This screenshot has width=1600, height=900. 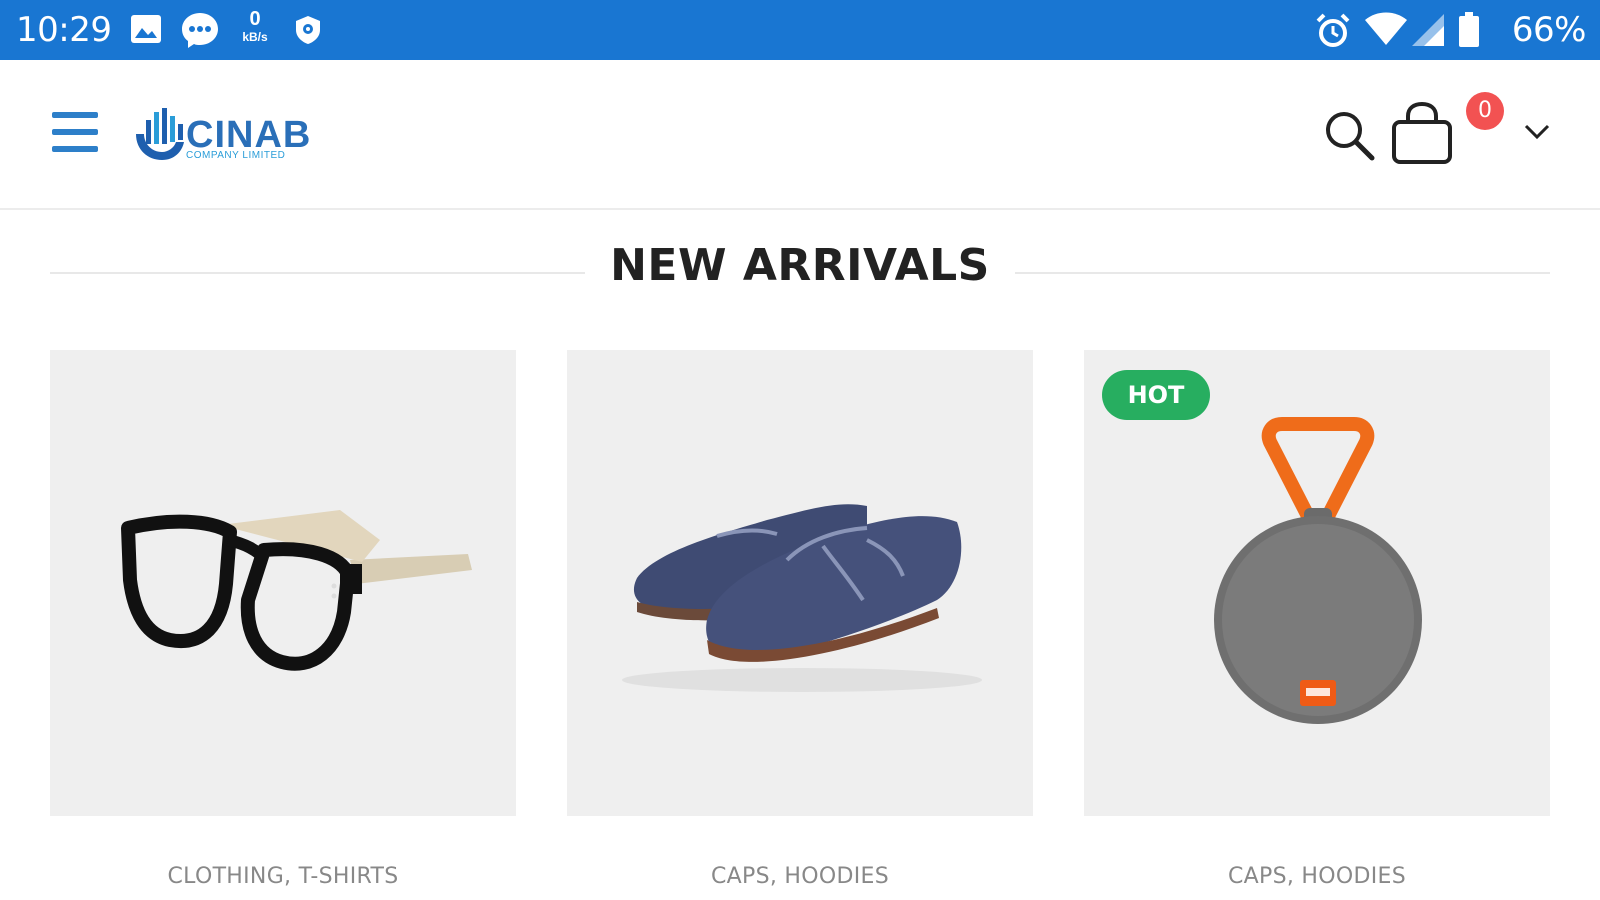 I want to click on status-bar: 10:29 0 kB/s 66%, so click(x=800, y=30).